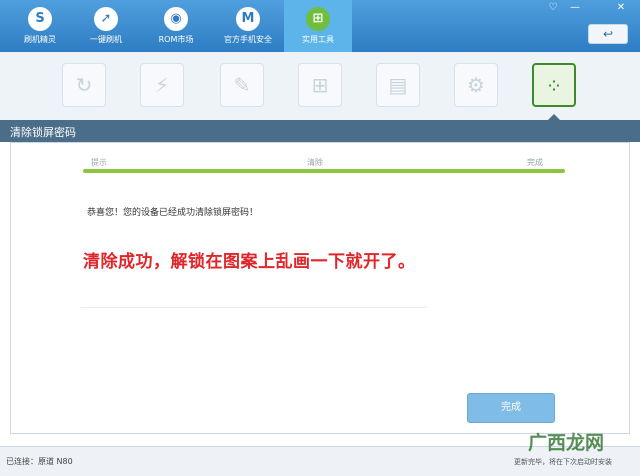 Image resolution: width=640 pixels, height=476 pixels. What do you see at coordinates (43, 132) in the screenshot?
I see `page-title: 清除锁屏密码` at bounding box center [43, 132].